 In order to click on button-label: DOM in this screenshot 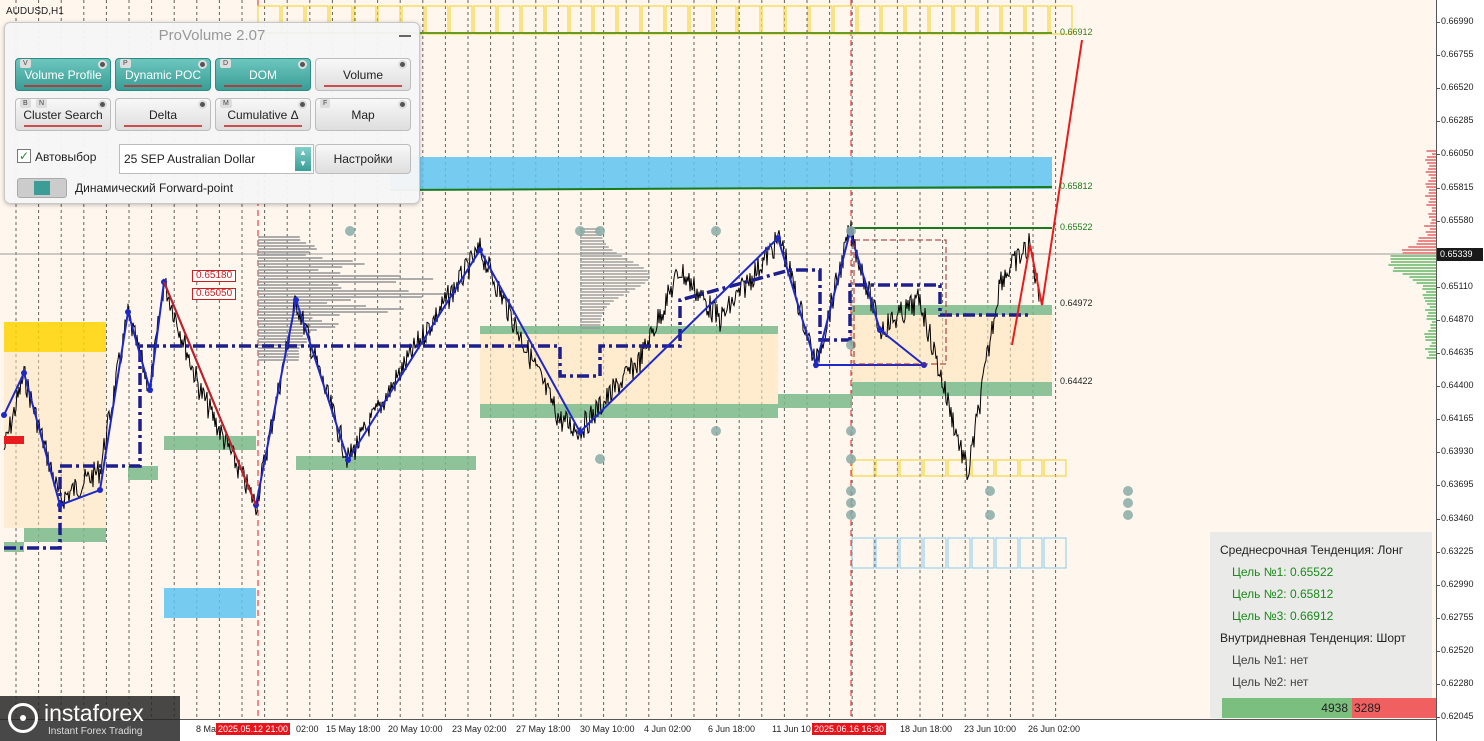, I will do `click(263, 75)`.